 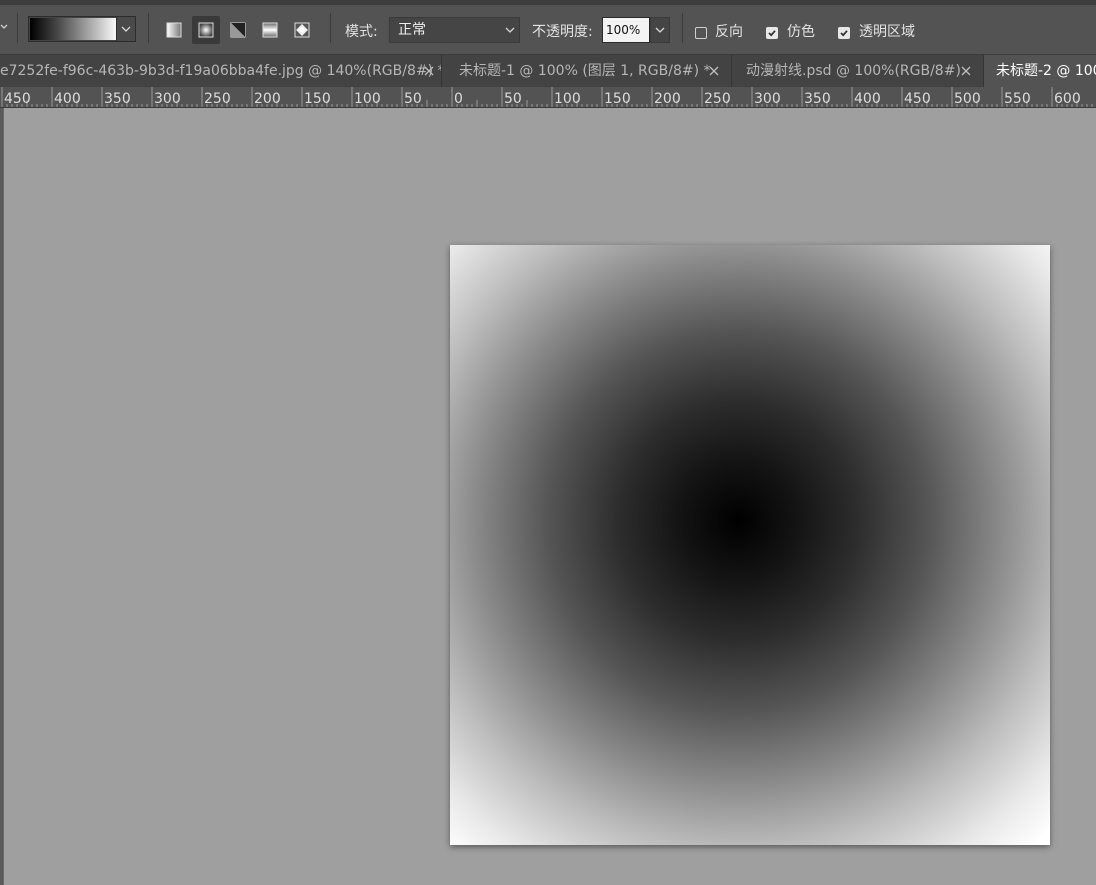 I want to click on document-tab: 动漫射线.psd @ 100%(RGB/8#), so click(x=858, y=71).